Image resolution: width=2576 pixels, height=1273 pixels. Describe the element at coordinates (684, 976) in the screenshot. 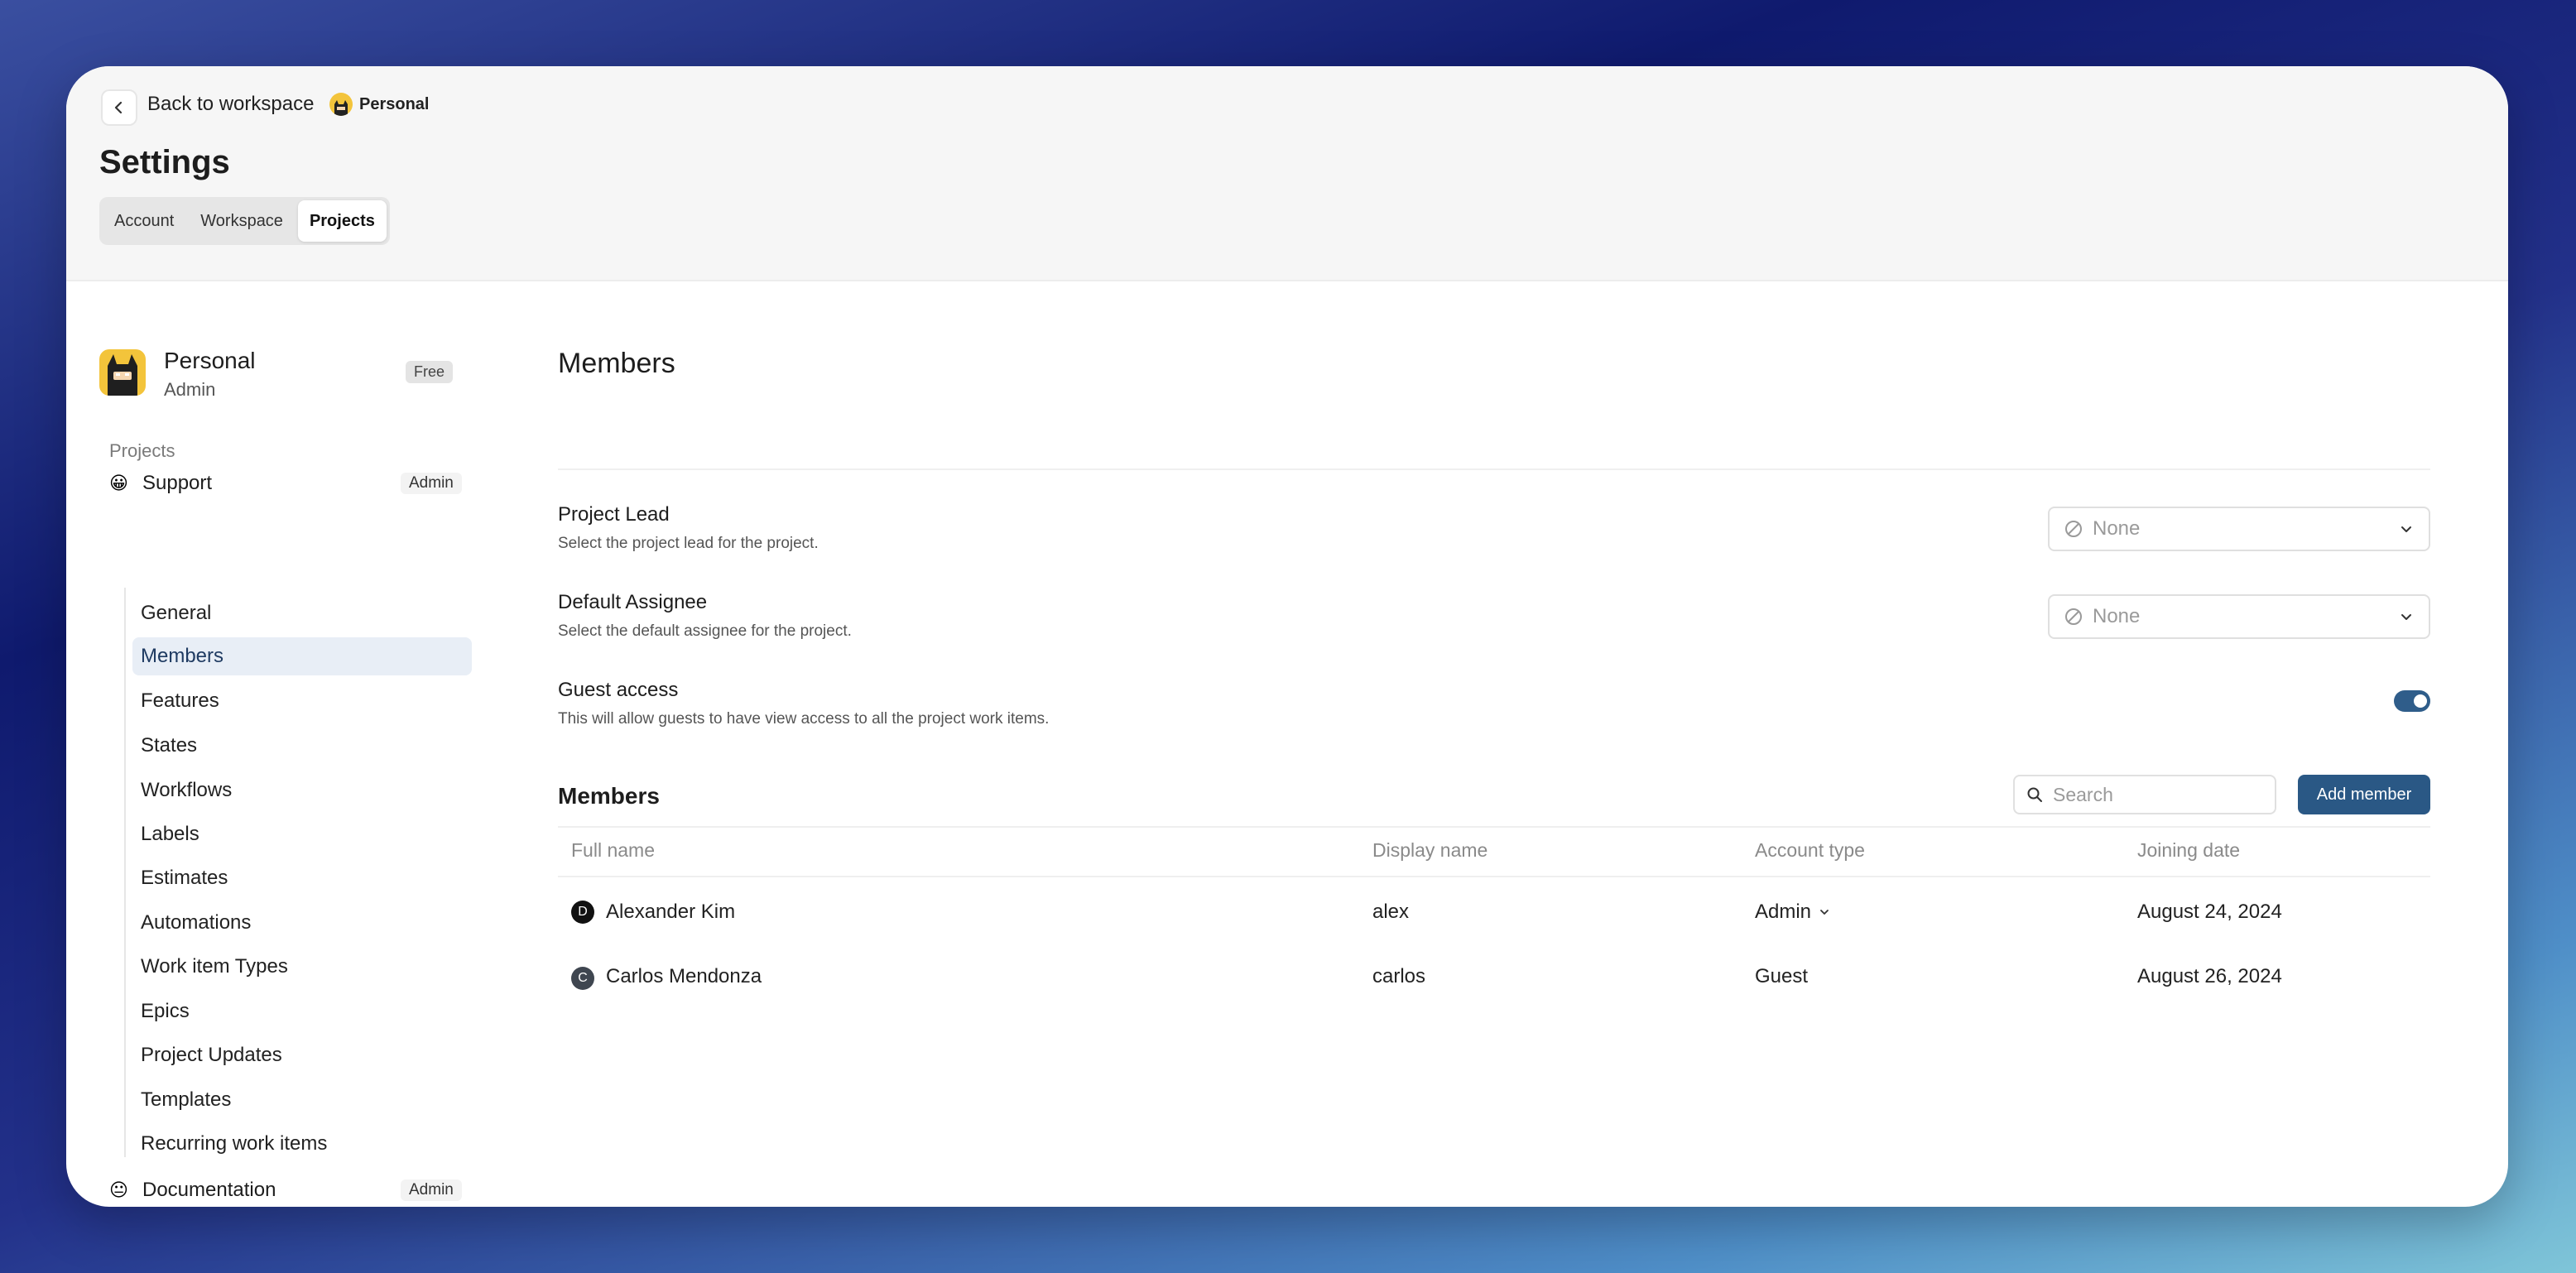

I see `member-full-name: Carlos Mendonza` at that location.